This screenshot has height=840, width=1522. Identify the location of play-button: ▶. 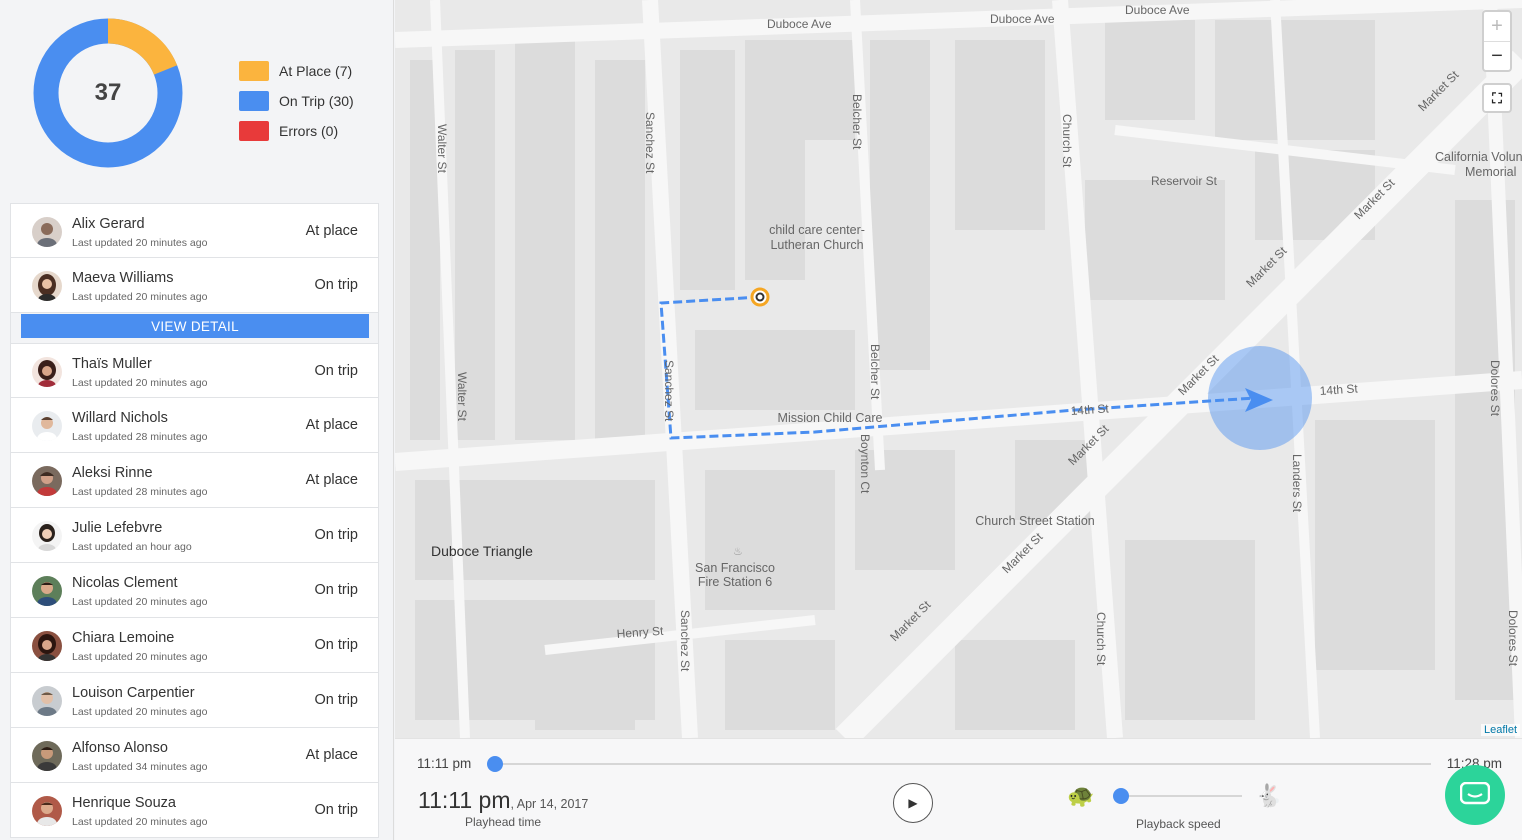
(913, 803).